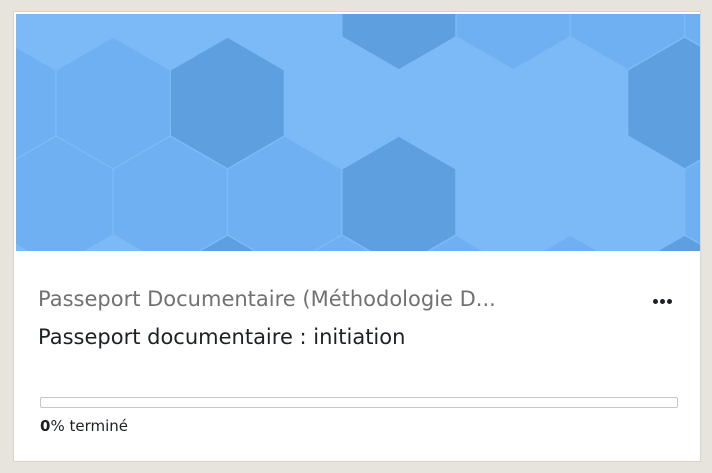 The image size is (712, 473). I want to click on progress-suffix: % terminé, so click(89, 426).